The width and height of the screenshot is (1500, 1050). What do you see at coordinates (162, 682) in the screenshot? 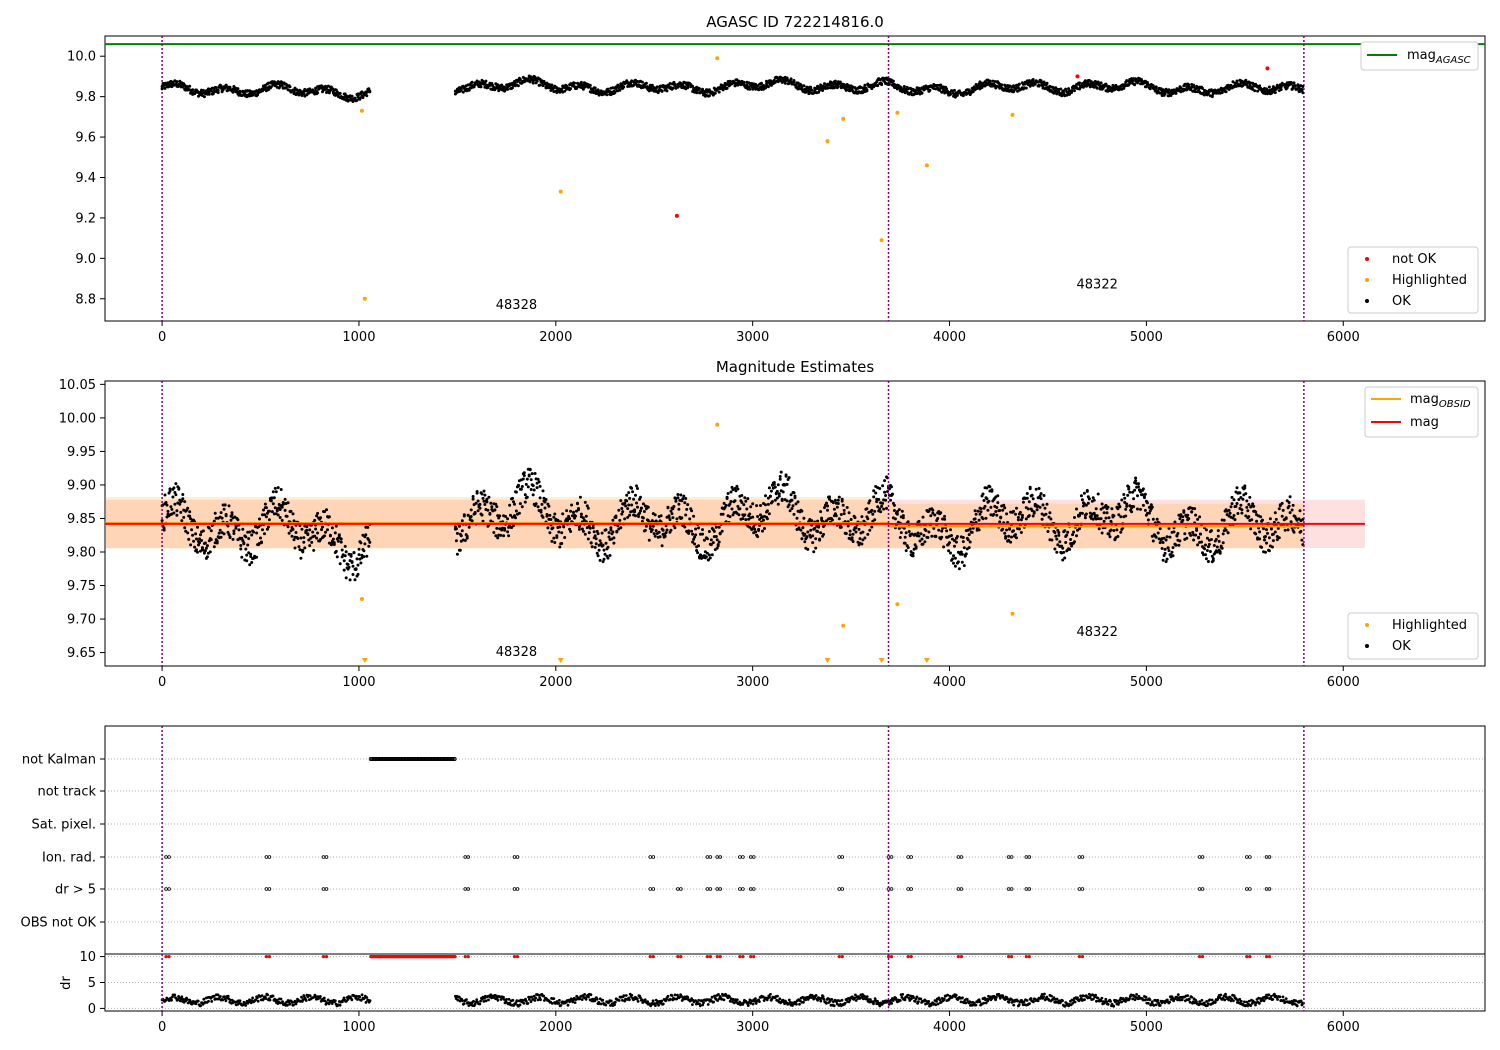
I see `chart2-xtick-label: 0` at bounding box center [162, 682].